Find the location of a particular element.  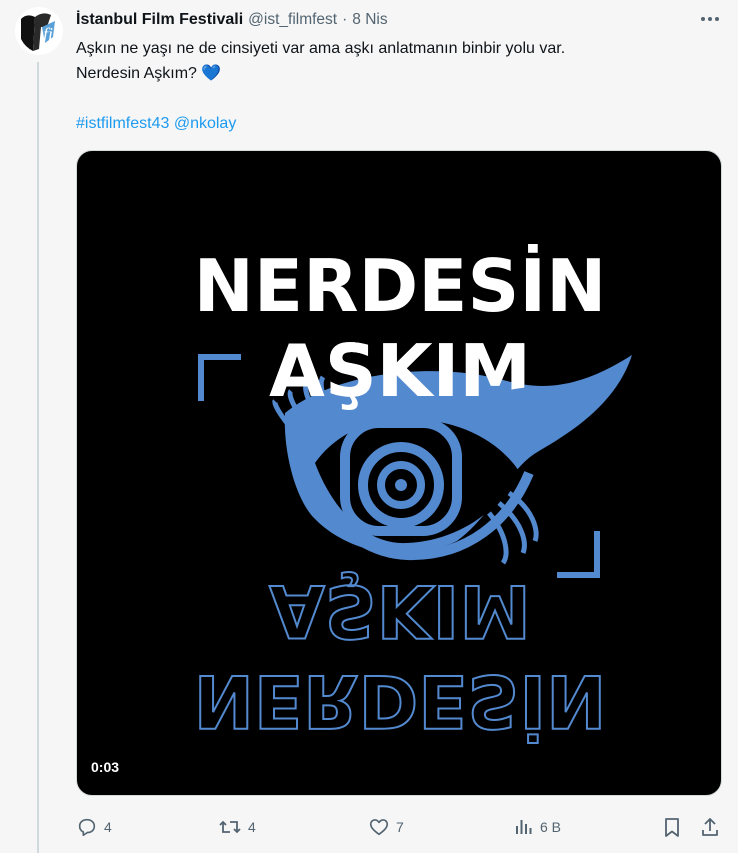

retweet-count: 4 is located at coordinates (252, 827).